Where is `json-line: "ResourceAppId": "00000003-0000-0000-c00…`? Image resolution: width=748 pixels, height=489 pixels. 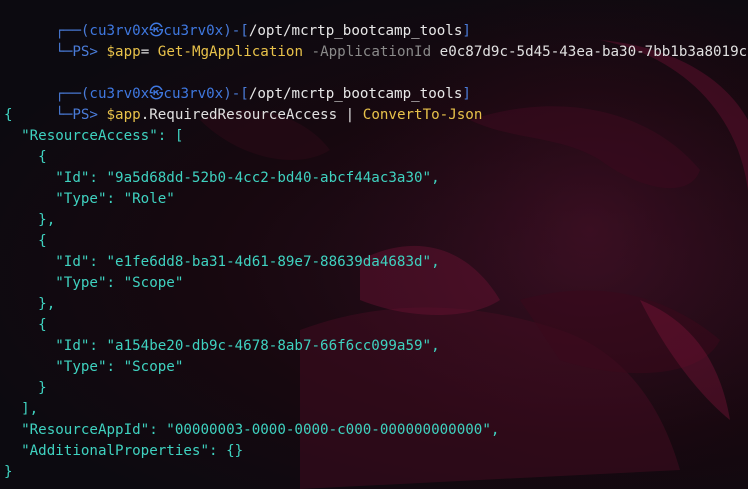 json-line: "ResourceAppId": "00000003-0000-0000-c00… is located at coordinates (252, 430).